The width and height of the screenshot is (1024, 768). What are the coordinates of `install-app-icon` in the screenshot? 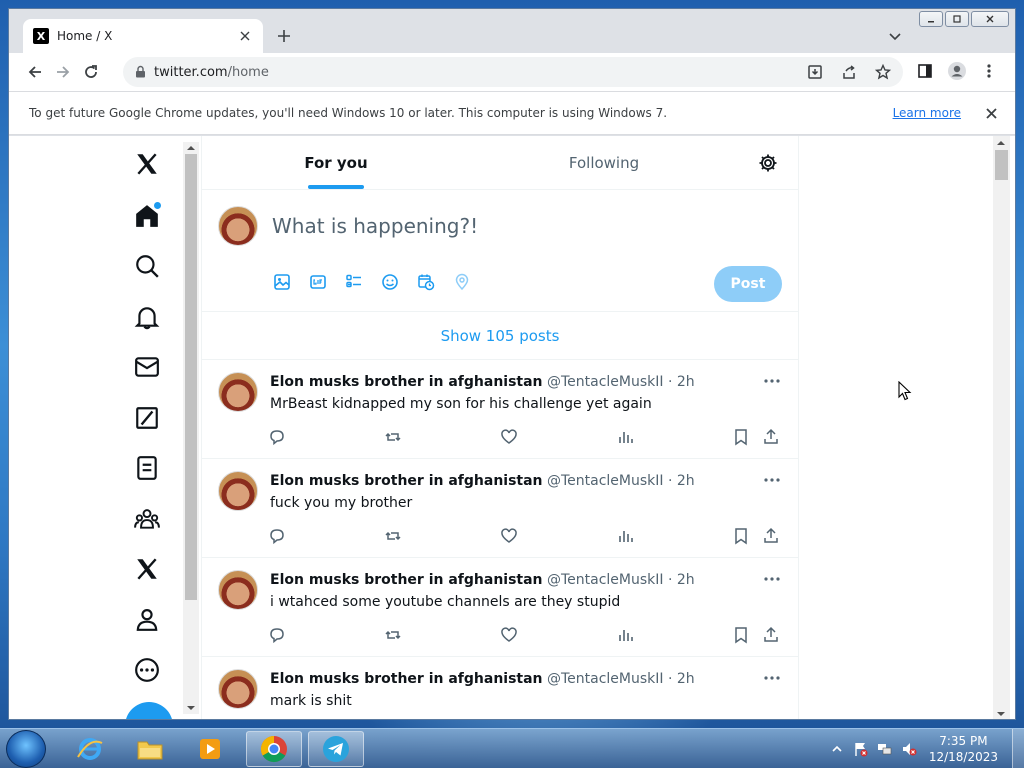 It's located at (815, 72).